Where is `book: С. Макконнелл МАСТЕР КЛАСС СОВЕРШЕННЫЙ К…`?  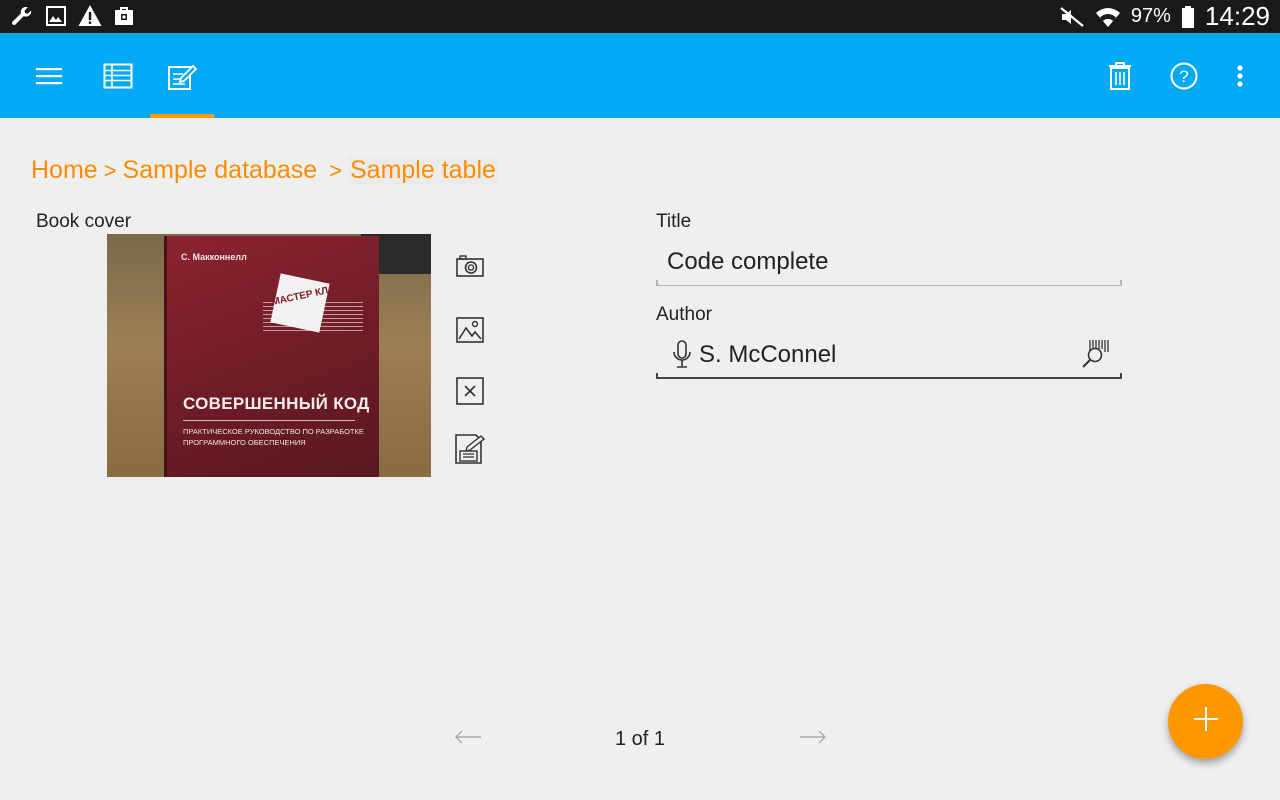 book: С. Макконнелл МАСТЕР КЛАСС СОВЕРШЕННЫЙ К… is located at coordinates (273, 356).